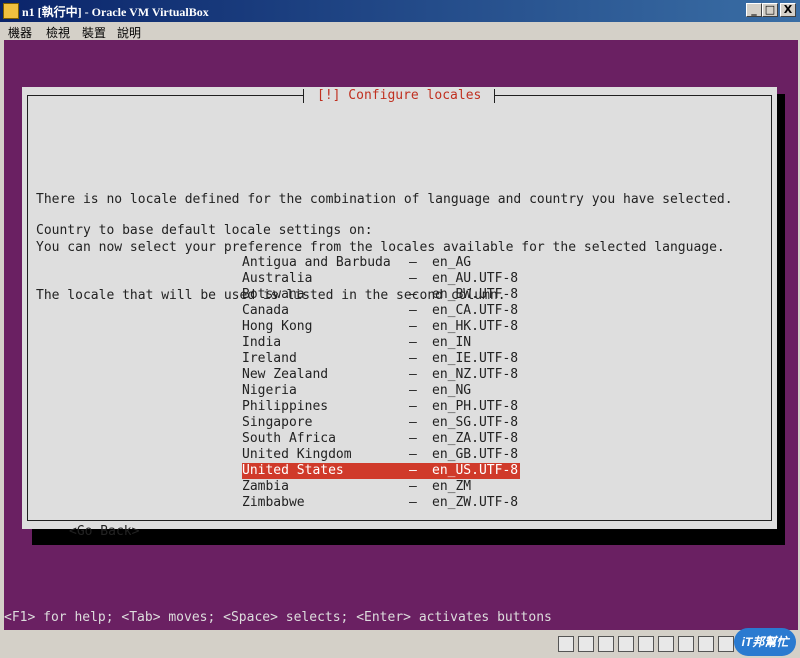 This screenshot has height=658, width=800. I want to click on watermark-logo: iT邦幫忙, so click(765, 642).